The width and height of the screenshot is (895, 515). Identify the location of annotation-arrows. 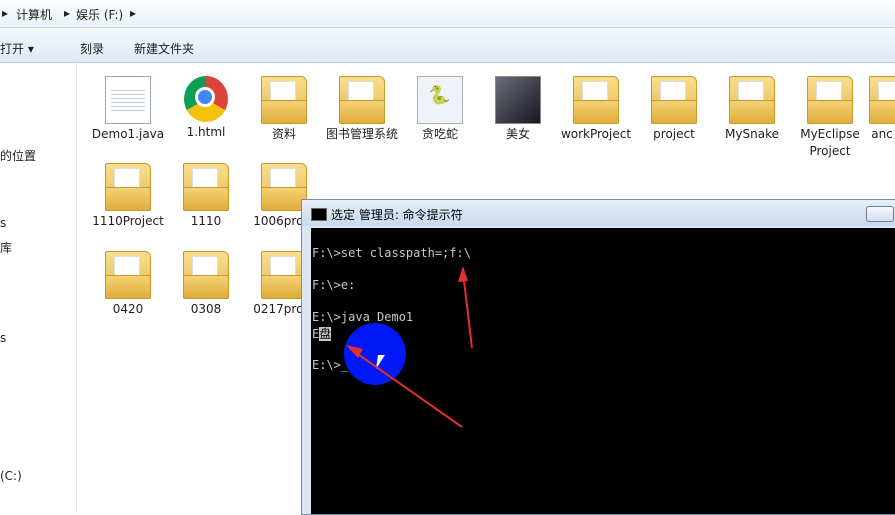
(409, 347).